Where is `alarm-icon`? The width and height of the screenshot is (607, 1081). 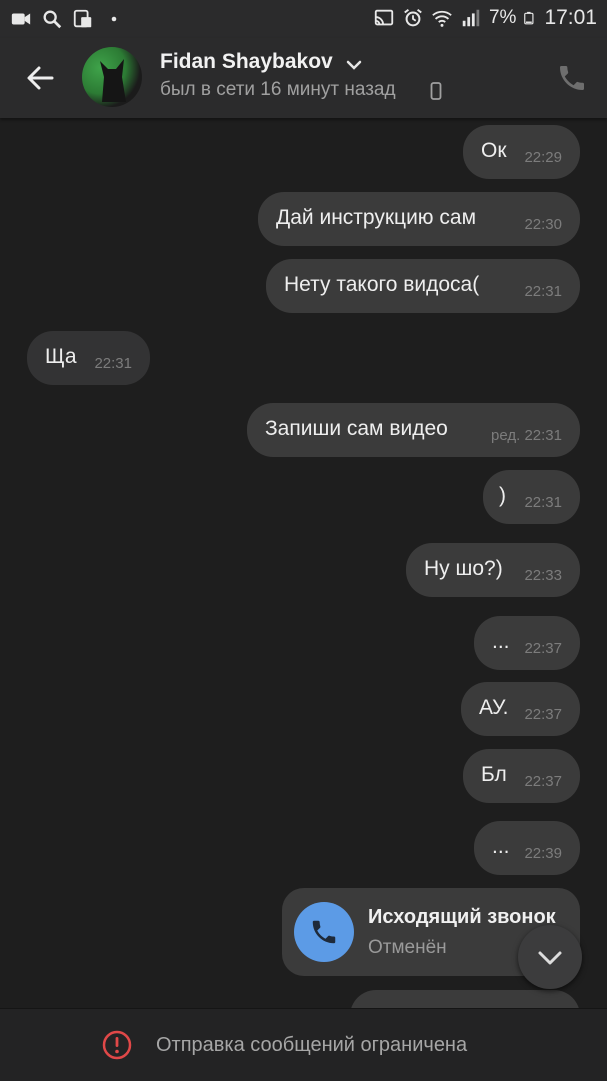 alarm-icon is located at coordinates (413, 17).